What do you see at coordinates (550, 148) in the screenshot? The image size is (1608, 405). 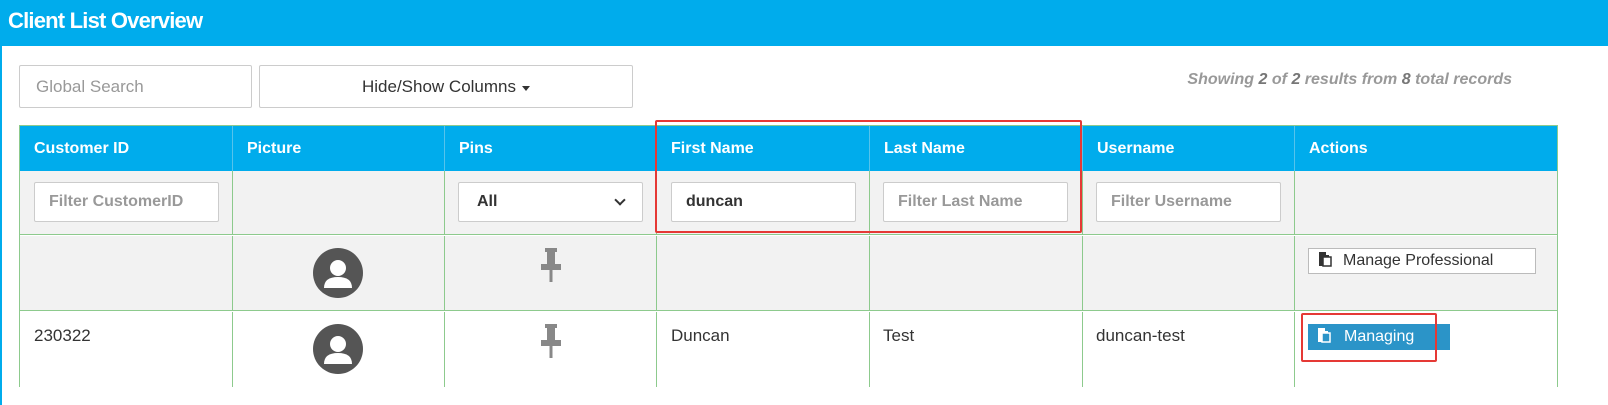 I see `column-header-pins: Pins` at bounding box center [550, 148].